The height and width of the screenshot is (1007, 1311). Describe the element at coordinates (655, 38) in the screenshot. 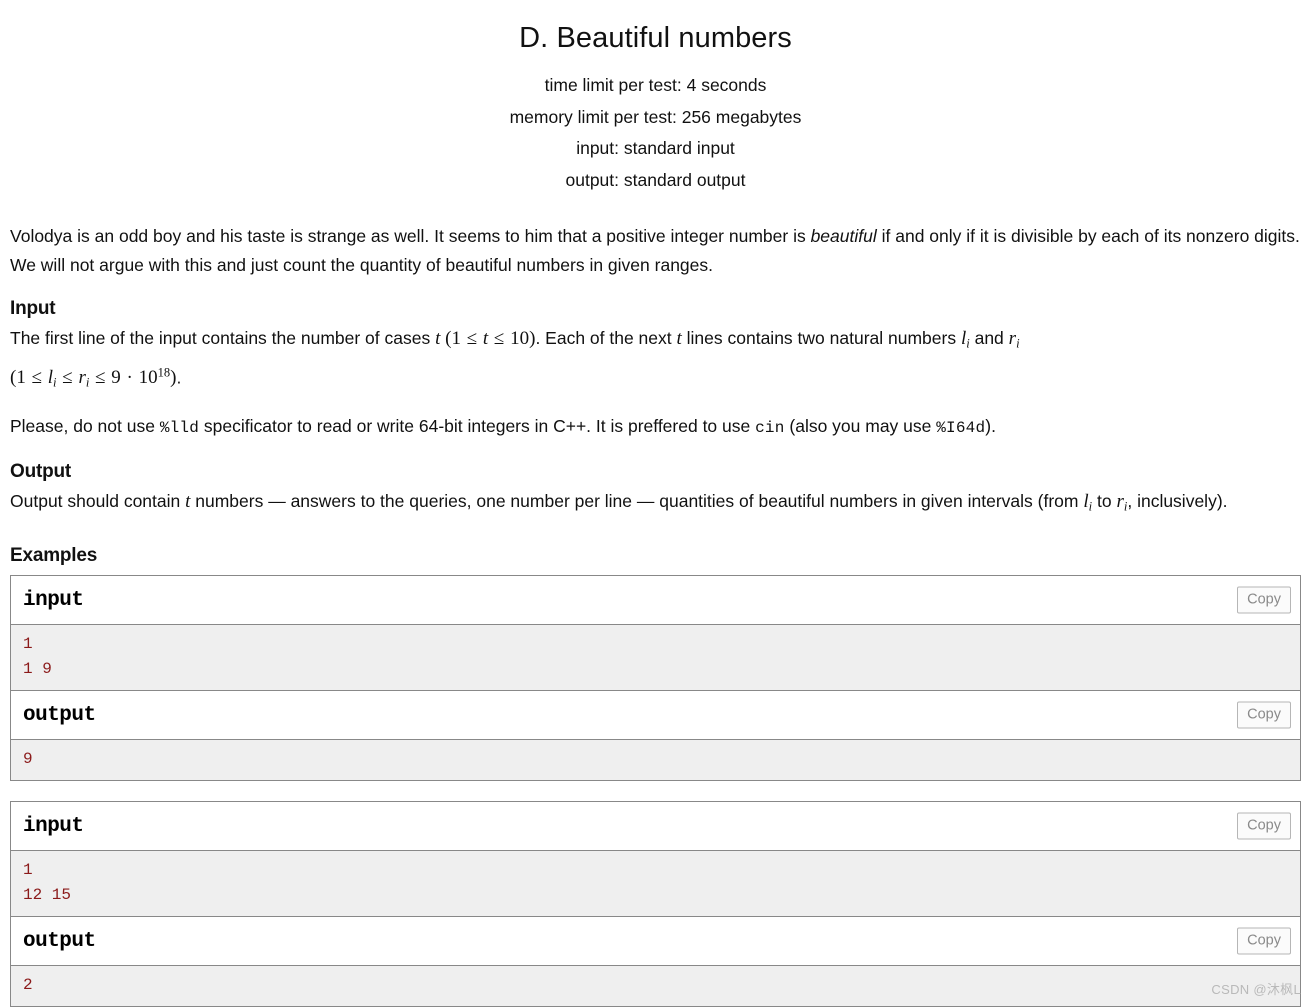

I see `page-title: D. Beautiful numbers` at that location.